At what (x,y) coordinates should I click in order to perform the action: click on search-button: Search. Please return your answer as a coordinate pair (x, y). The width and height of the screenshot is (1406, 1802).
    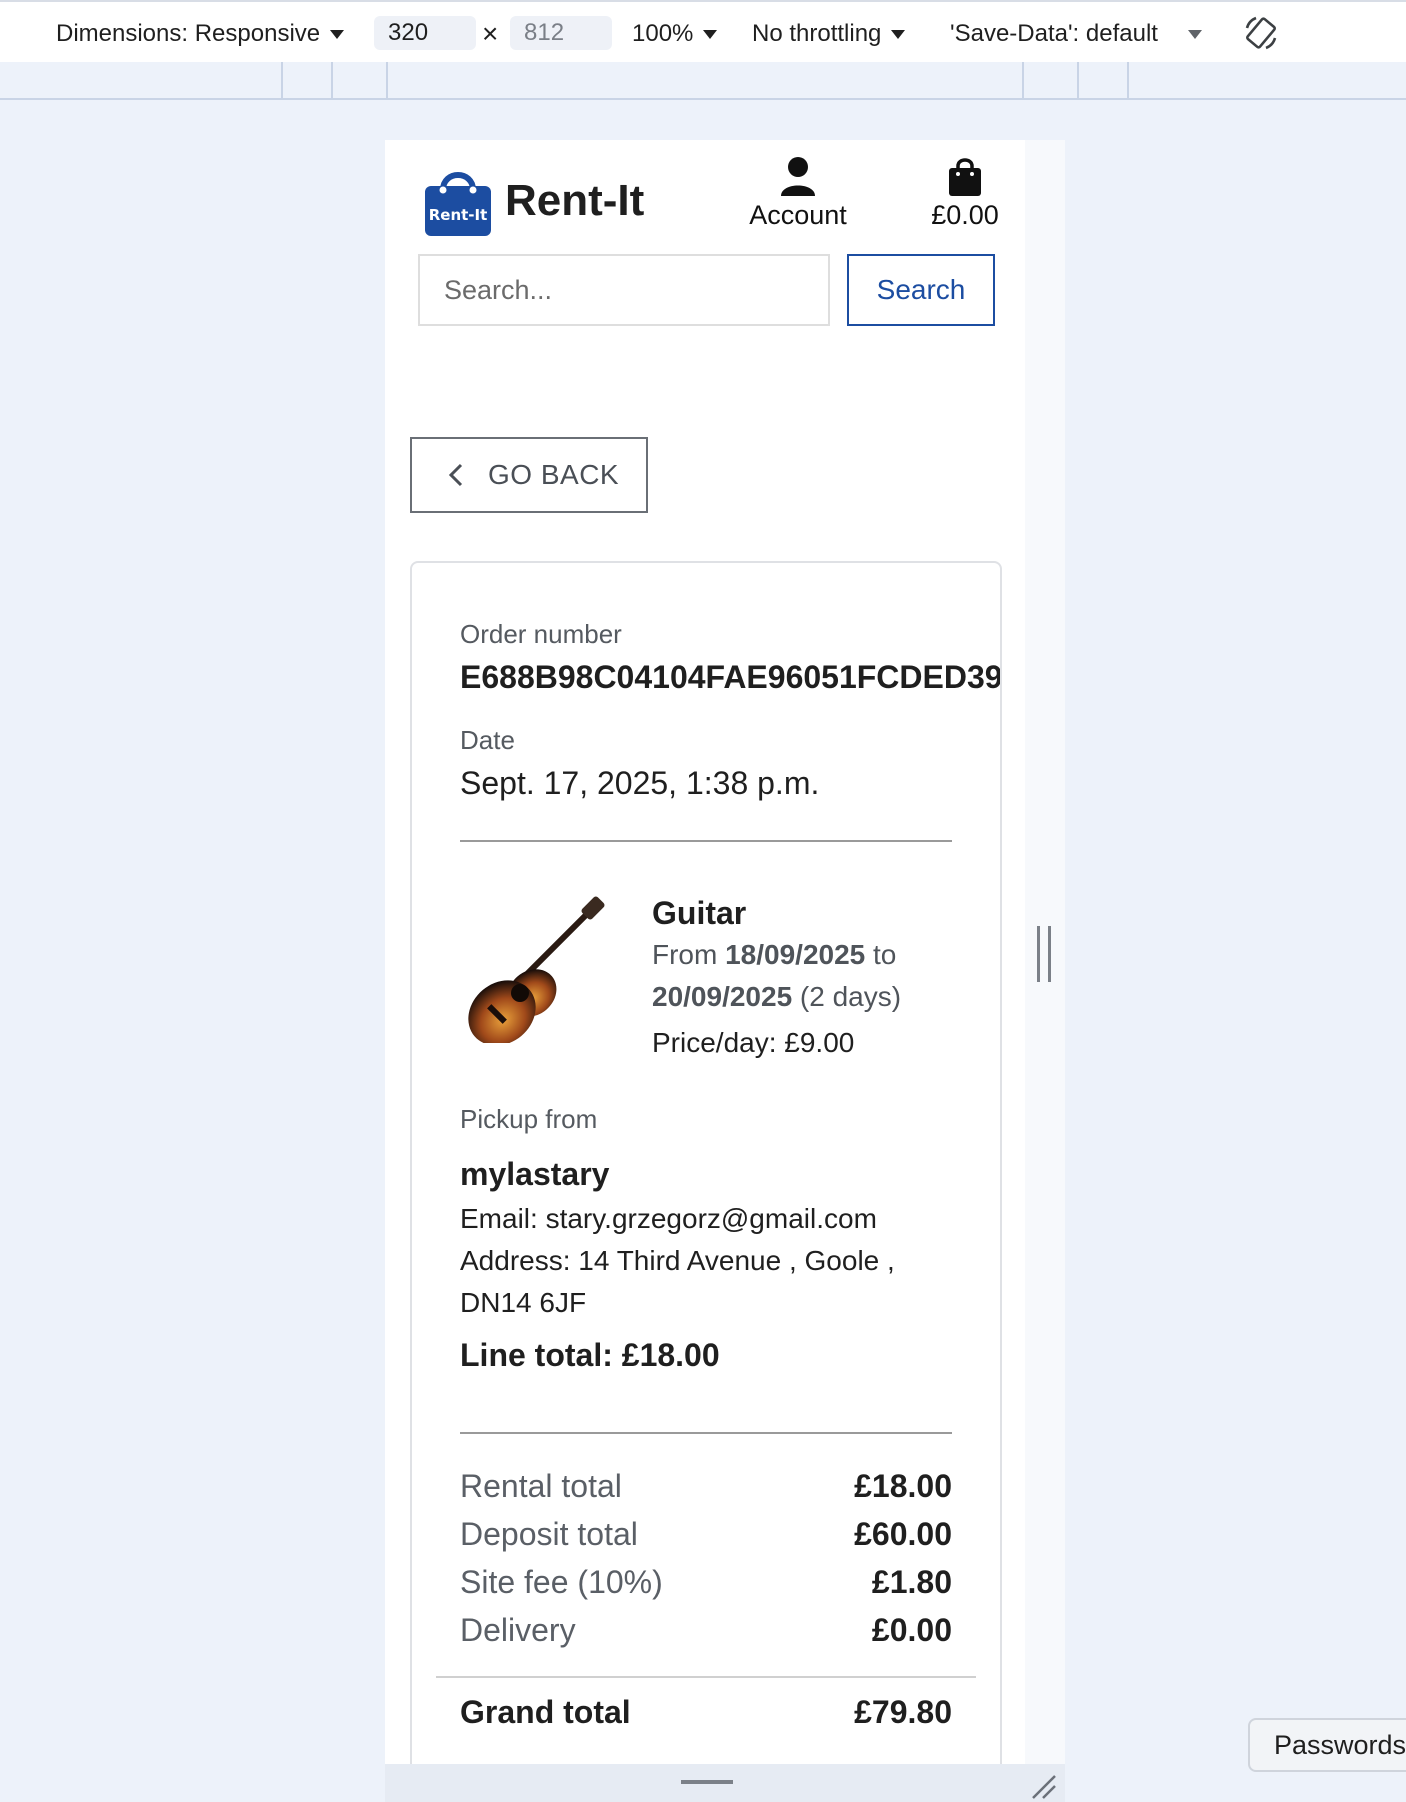
    Looking at the image, I should click on (921, 290).